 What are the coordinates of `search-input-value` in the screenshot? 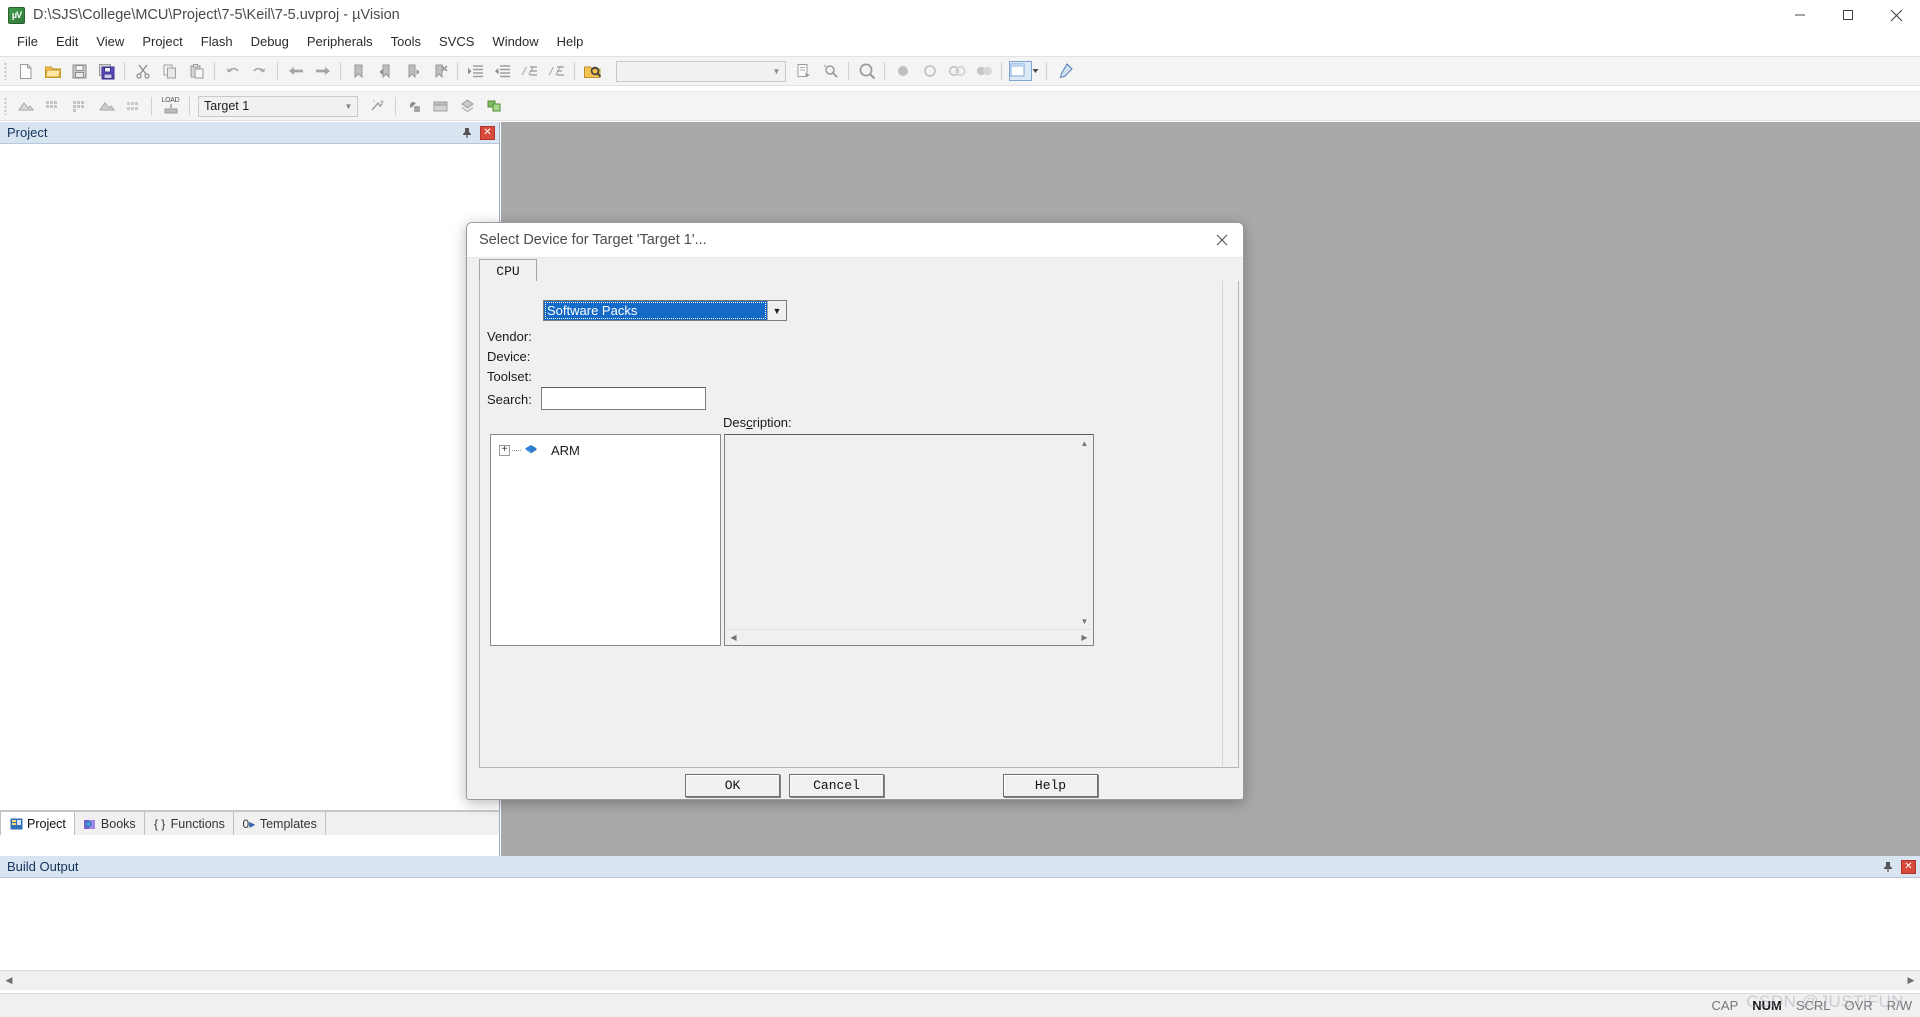 It's located at (623, 391).